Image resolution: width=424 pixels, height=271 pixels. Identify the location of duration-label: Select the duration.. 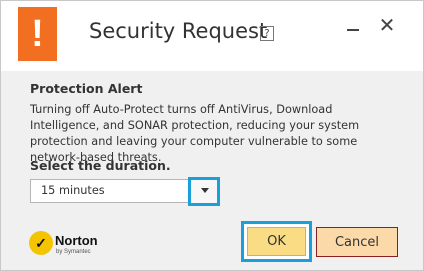
(100, 165).